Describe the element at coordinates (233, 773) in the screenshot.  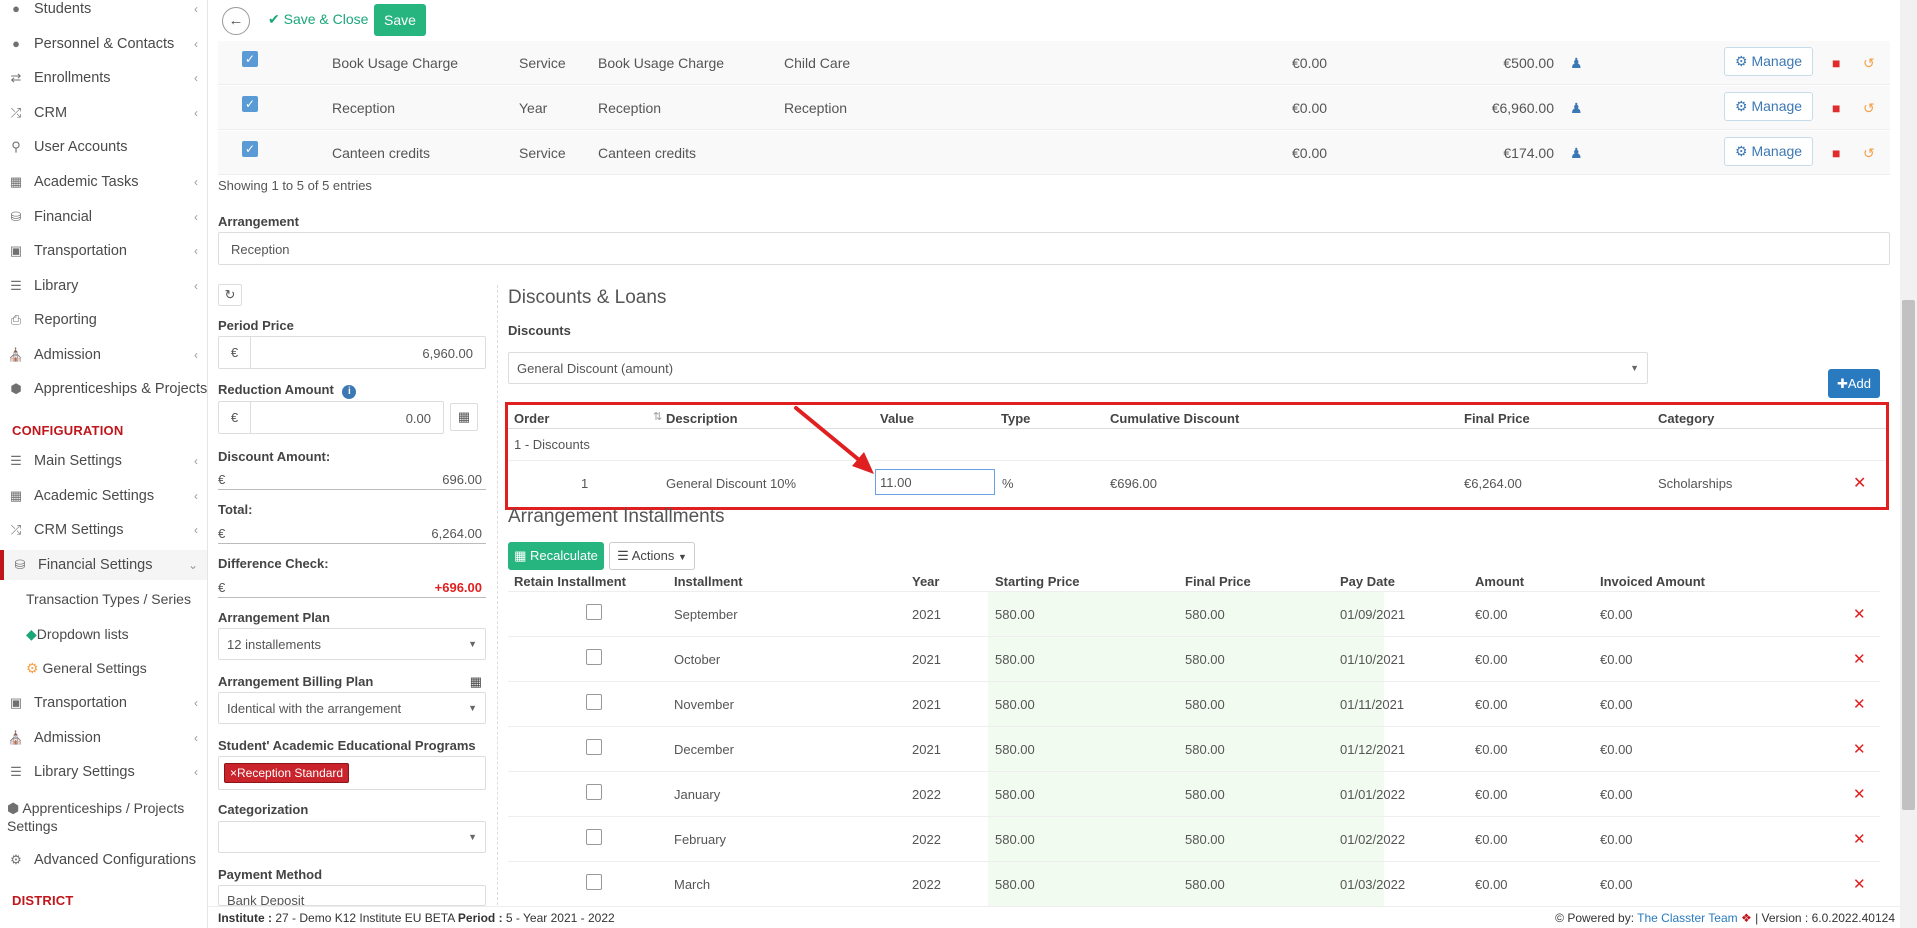
I see `remove-icon: ×` at that location.